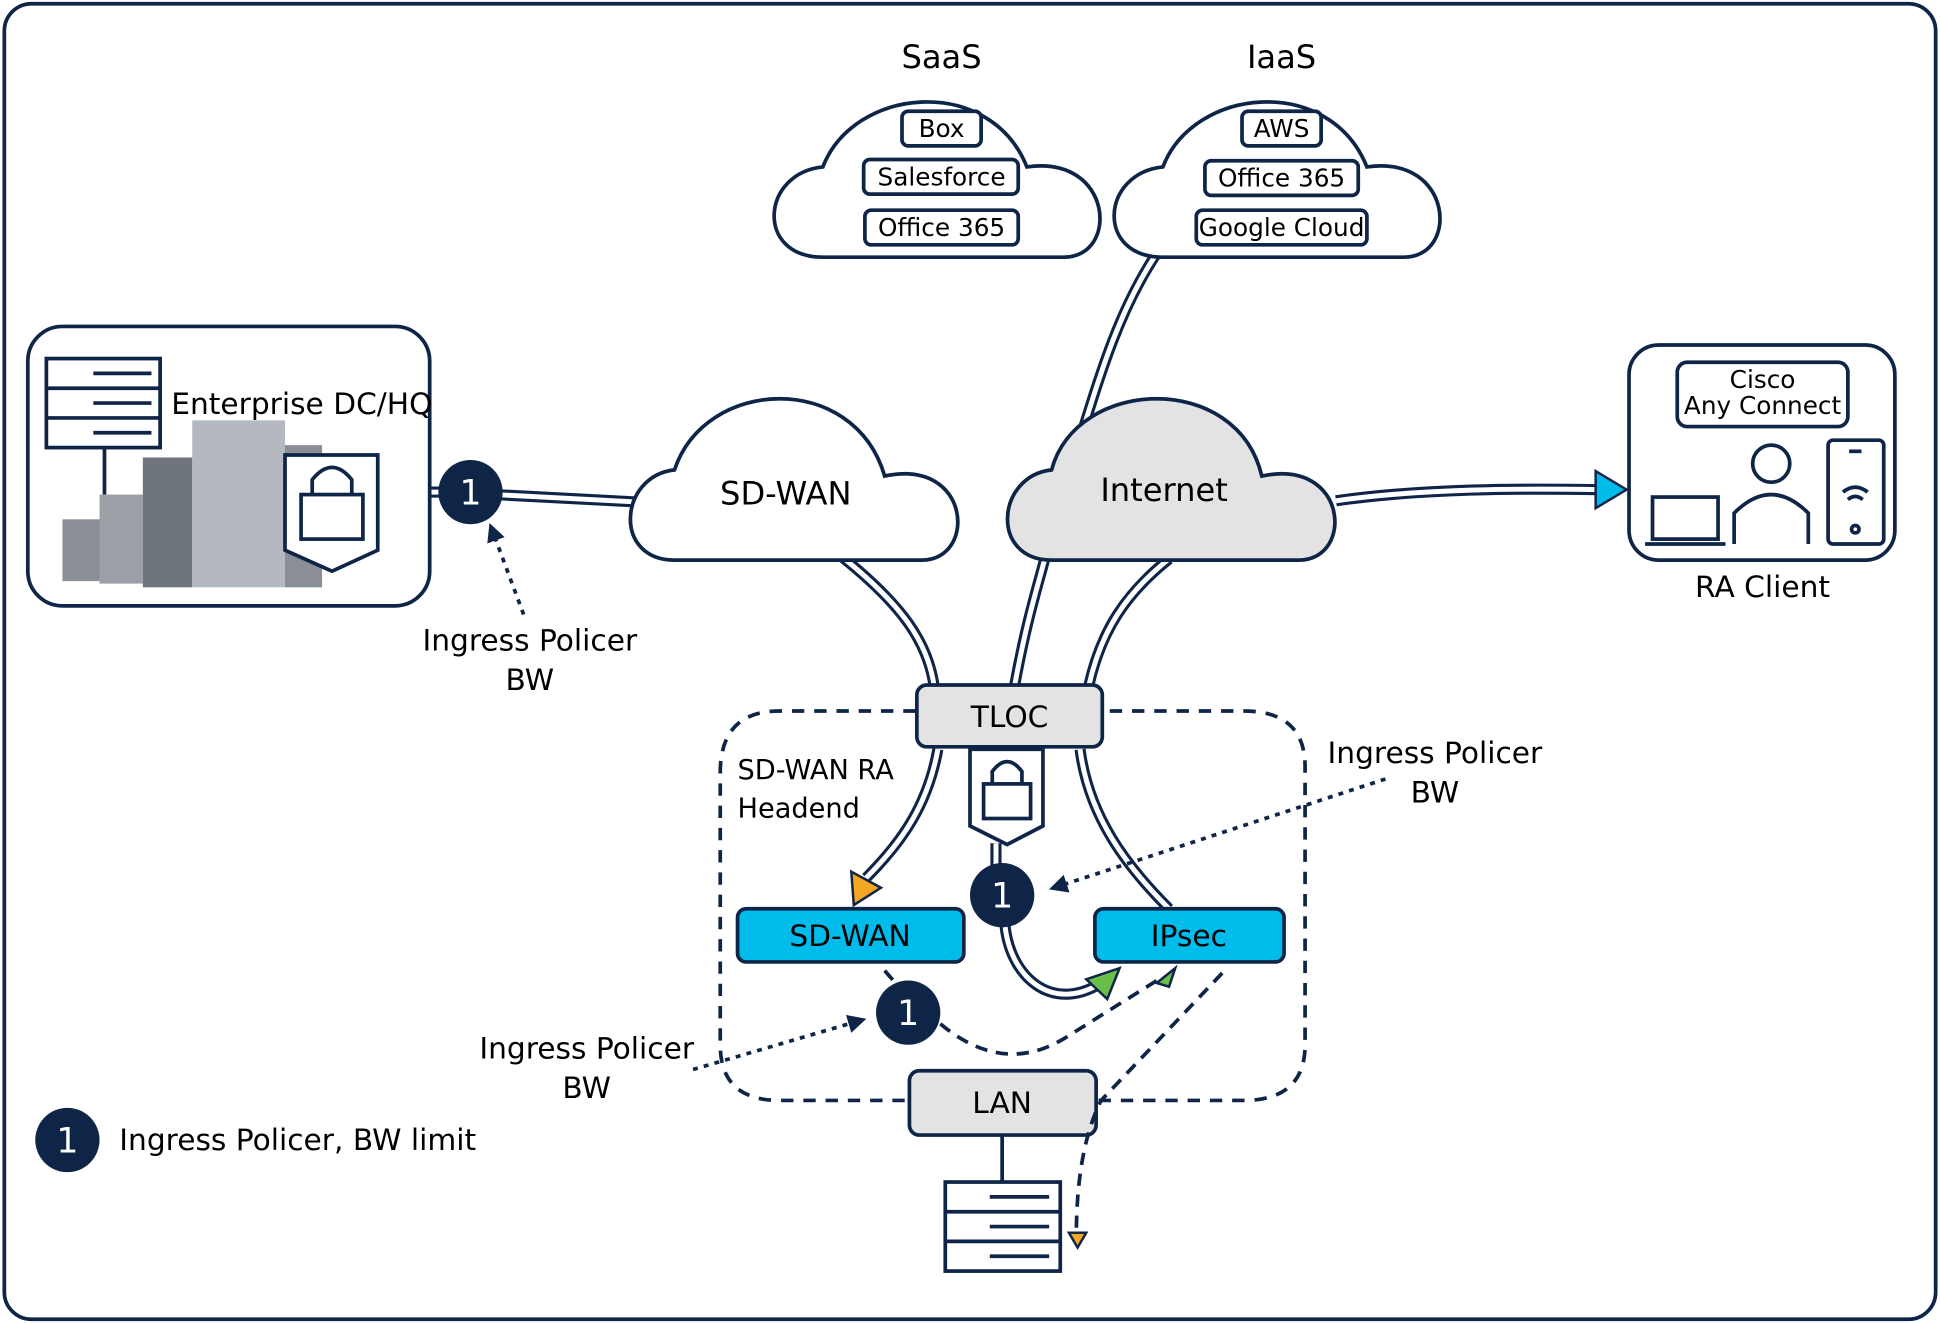  I want to click on tloc-box: TLOC, so click(1009, 716).